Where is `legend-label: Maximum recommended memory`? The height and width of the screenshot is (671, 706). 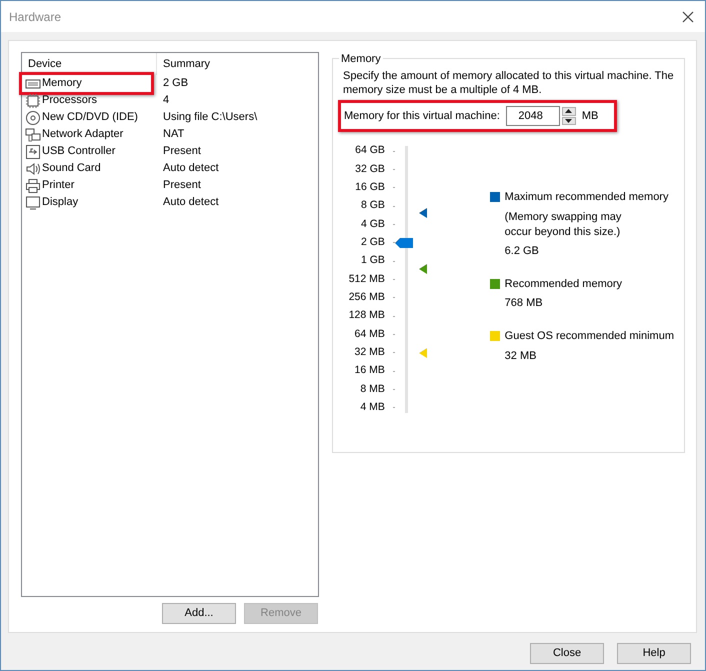 legend-label: Maximum recommended memory is located at coordinates (586, 197).